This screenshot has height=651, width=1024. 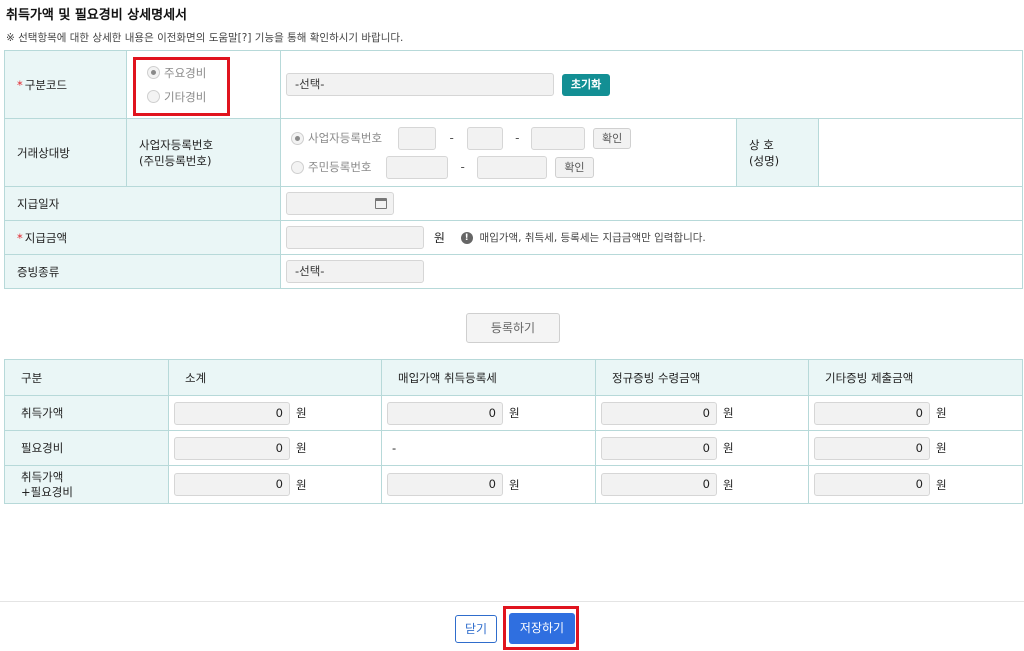 I want to click on business-number-part1, so click(x=416, y=138).